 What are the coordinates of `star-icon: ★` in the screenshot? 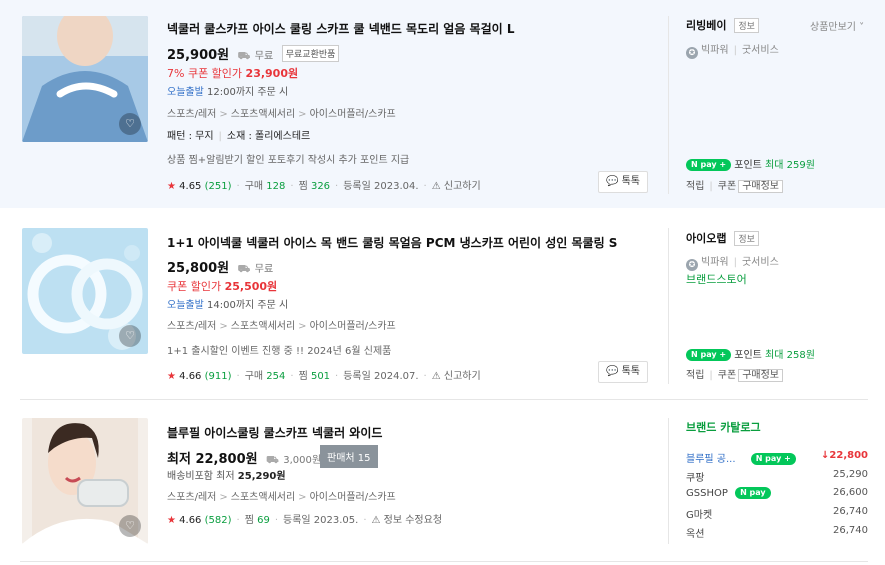 It's located at (171, 186).